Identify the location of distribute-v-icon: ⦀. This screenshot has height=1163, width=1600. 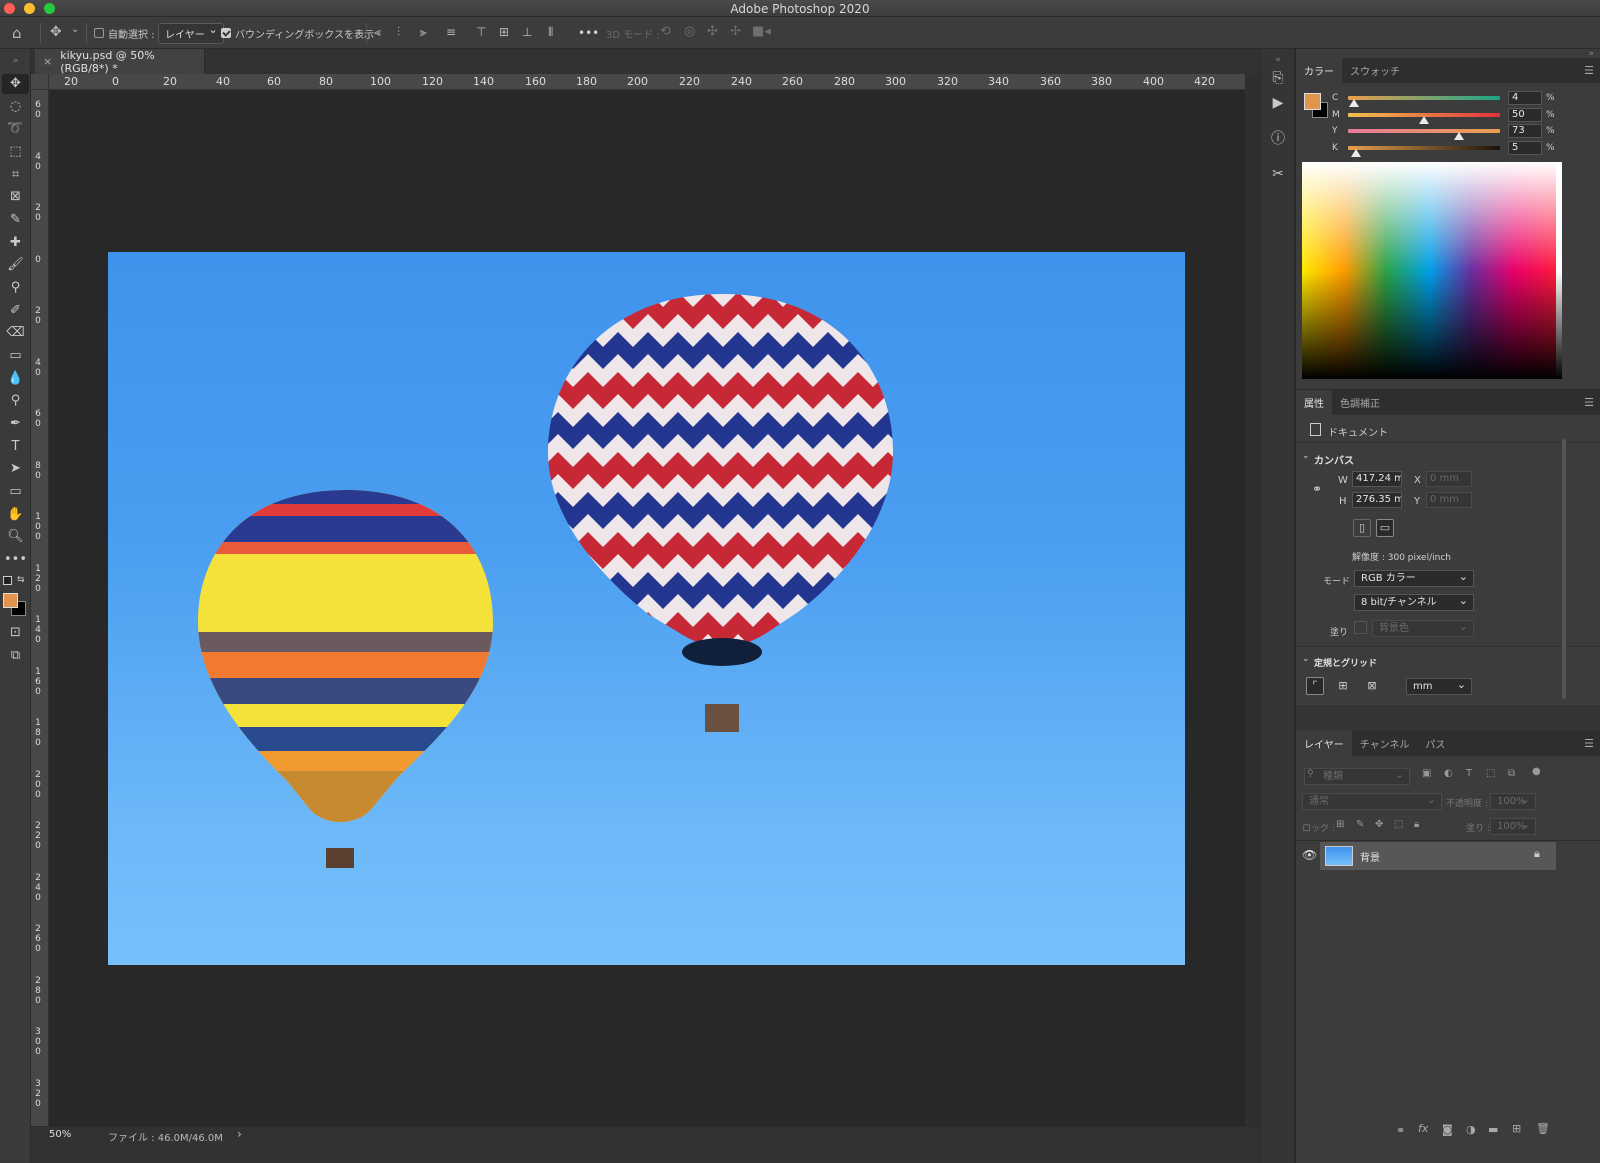
(550, 32).